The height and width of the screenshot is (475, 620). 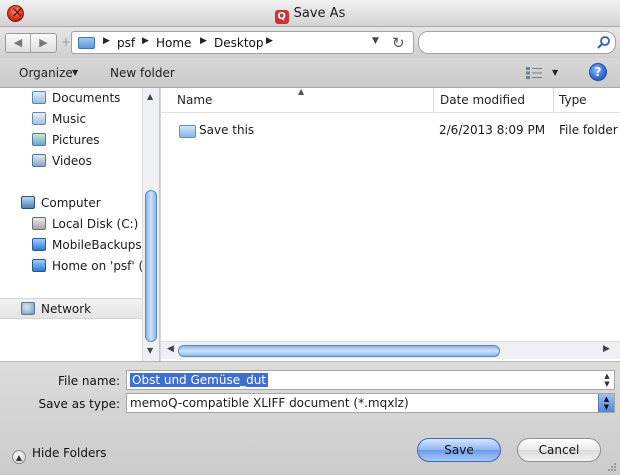 I want to click on file-type: File folder, so click(x=588, y=130).